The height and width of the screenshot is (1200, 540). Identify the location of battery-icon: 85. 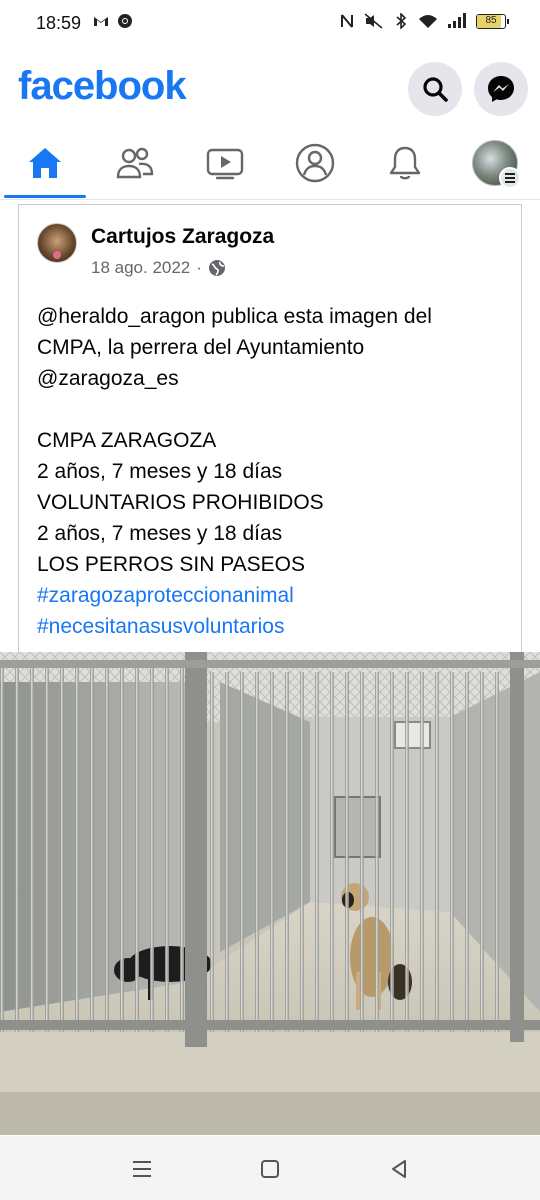
(492, 21).